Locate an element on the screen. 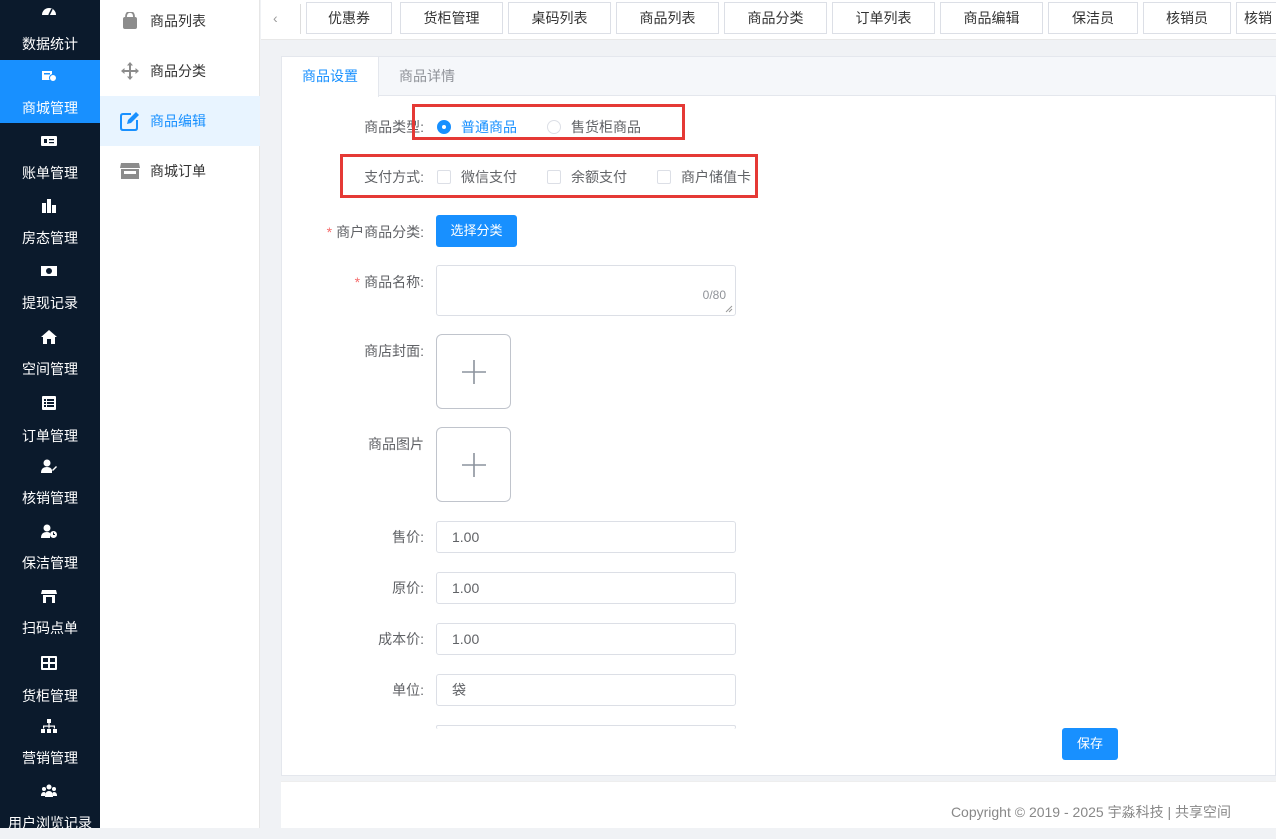  chevron-left-icon: ‹ is located at coordinates (280, 18).